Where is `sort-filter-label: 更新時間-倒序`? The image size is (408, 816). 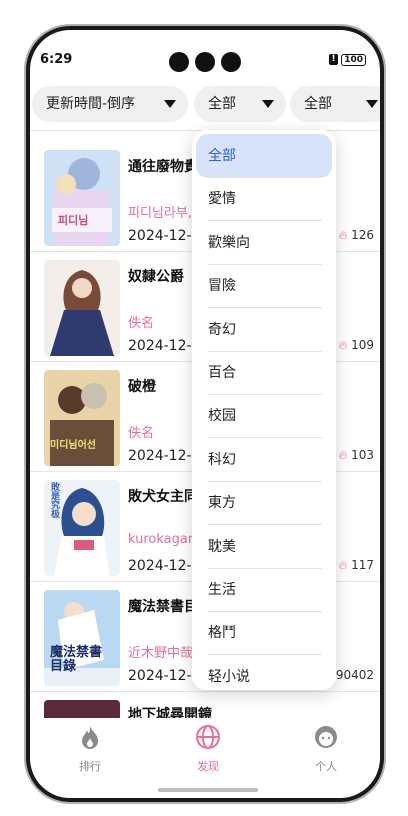 sort-filter-label: 更新時間-倒序 is located at coordinates (91, 104).